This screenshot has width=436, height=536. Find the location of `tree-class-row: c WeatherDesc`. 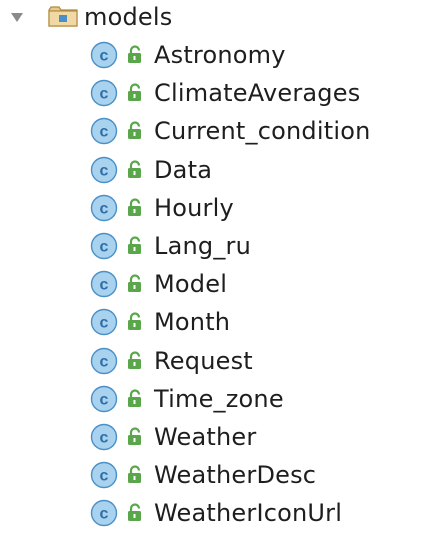

tree-class-row: c WeatherDesc is located at coordinates (203, 475).